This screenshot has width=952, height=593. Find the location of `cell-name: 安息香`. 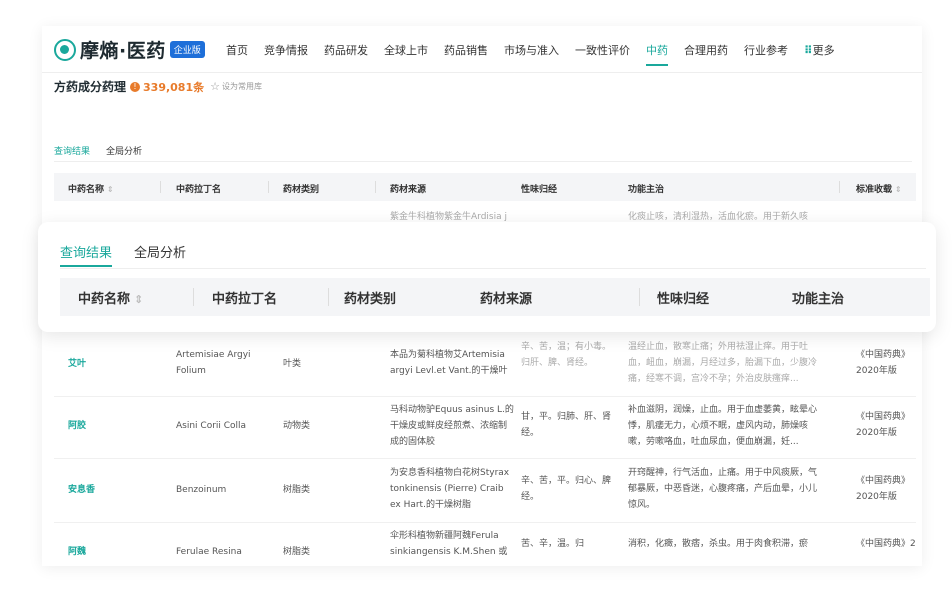

cell-name: 安息香 is located at coordinates (81, 490).